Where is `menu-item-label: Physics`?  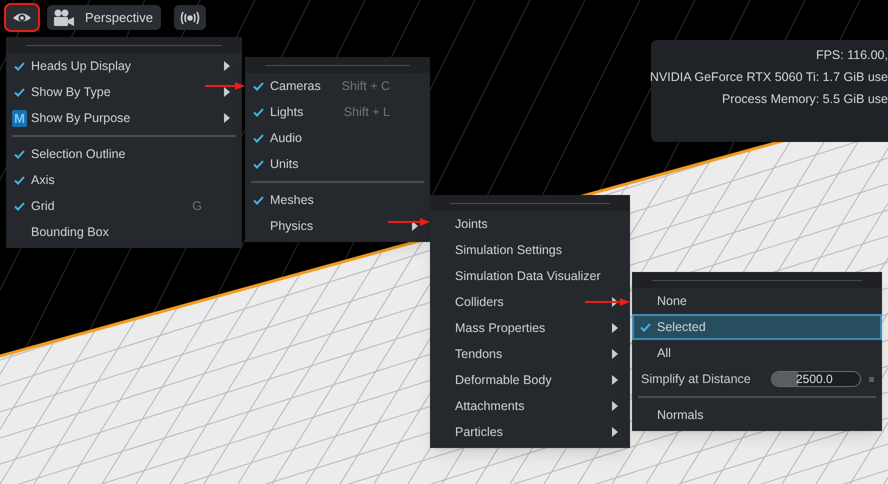
menu-item-label: Physics is located at coordinates (292, 226).